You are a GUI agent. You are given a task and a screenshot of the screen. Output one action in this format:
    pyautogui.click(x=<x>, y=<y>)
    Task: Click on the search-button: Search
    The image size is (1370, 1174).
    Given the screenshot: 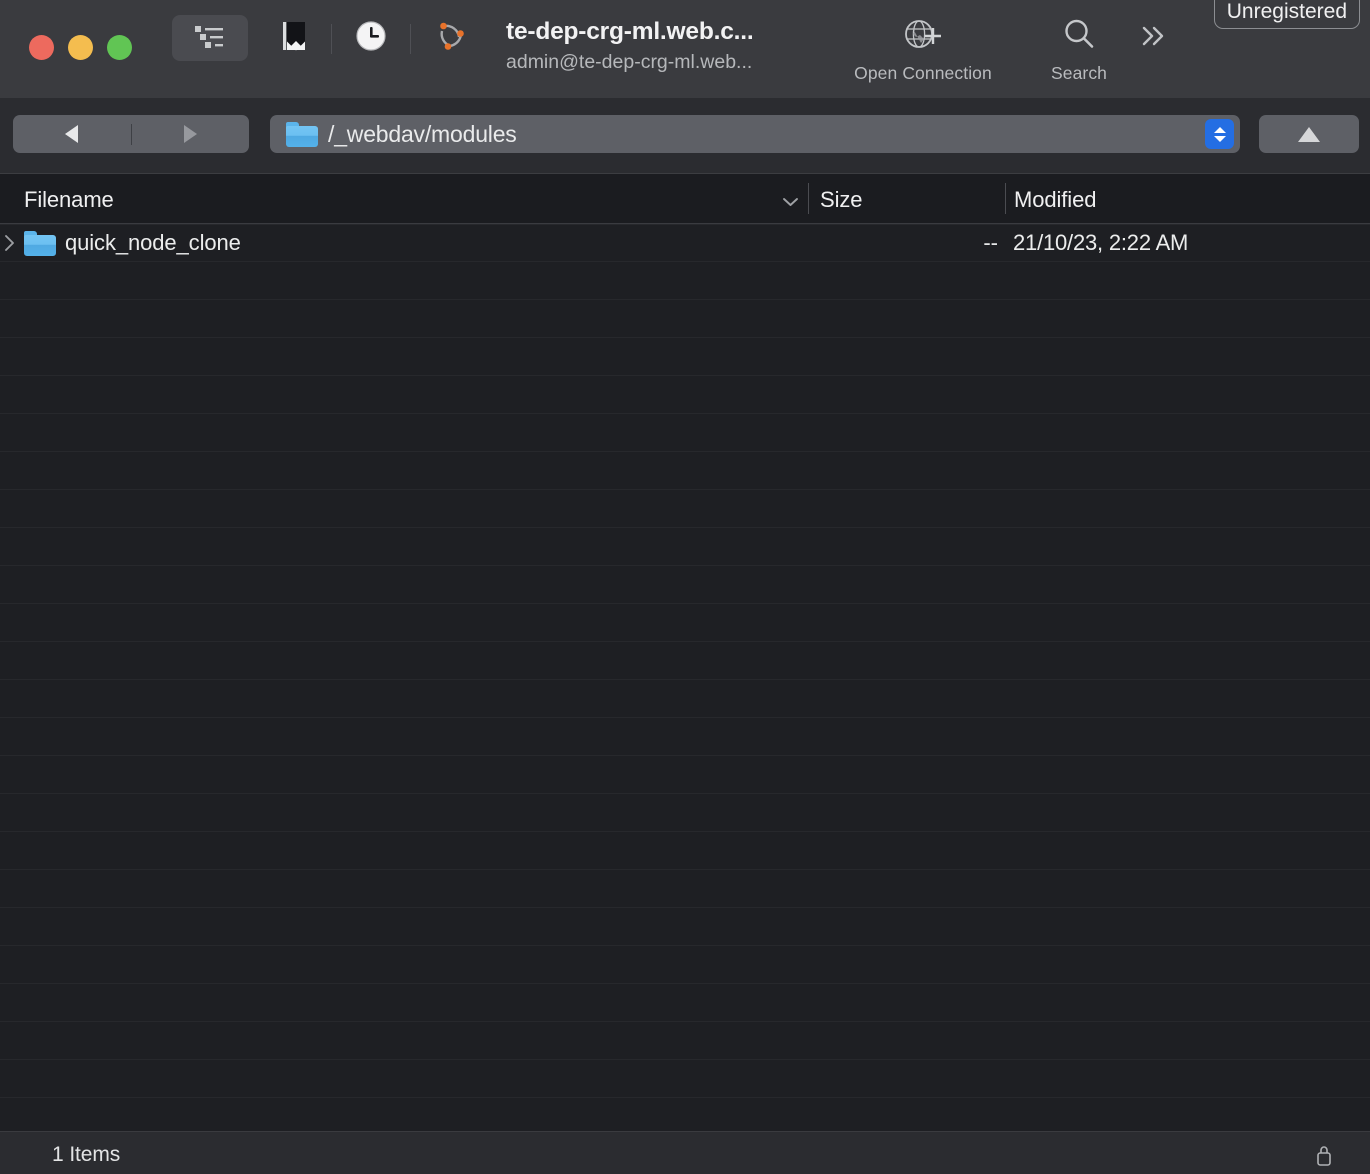 What is the action you would take?
    pyautogui.click(x=1079, y=49)
    